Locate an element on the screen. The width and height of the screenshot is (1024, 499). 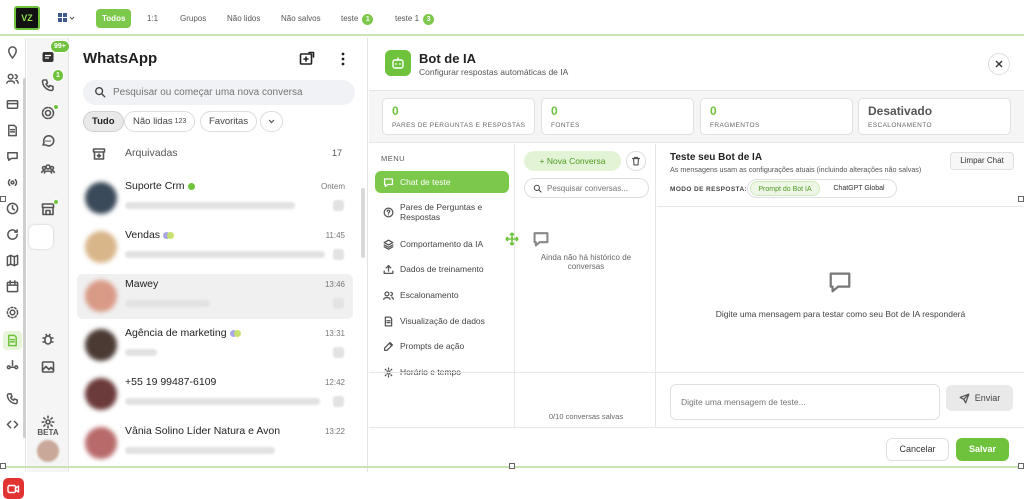
label-dot is located at coordinates (237, 333).